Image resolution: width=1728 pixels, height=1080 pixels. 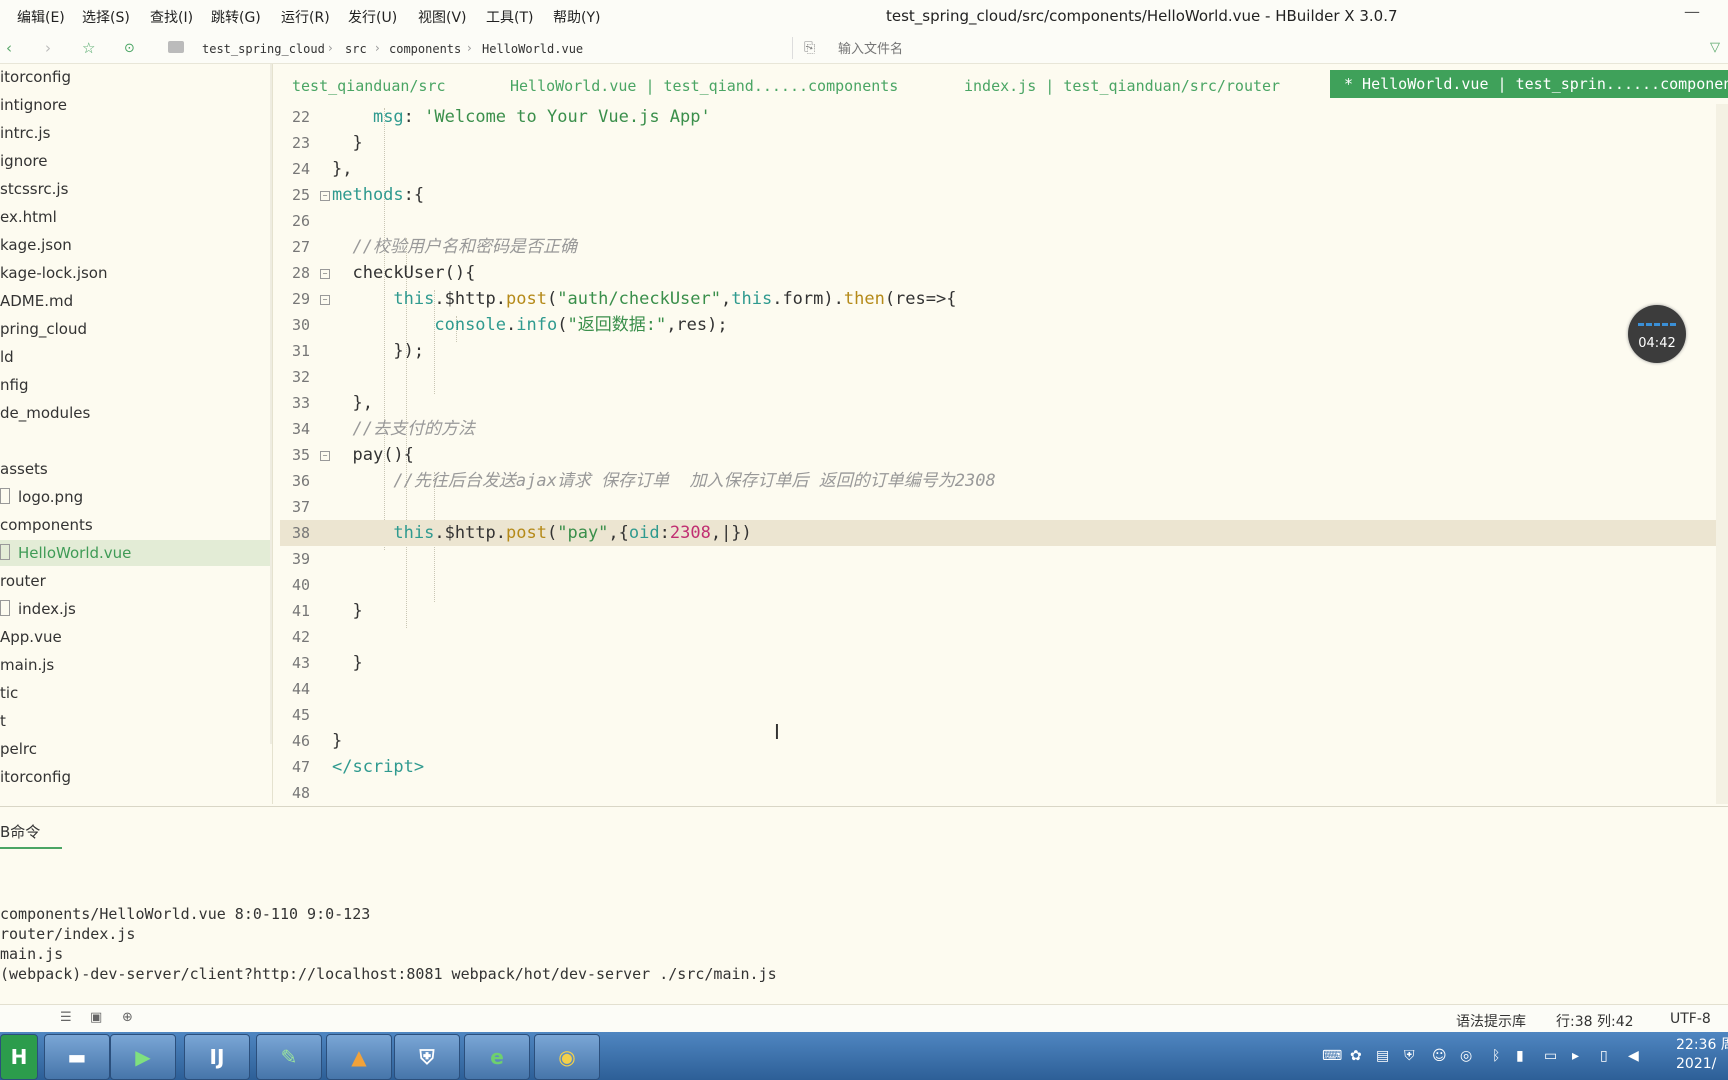 I want to click on code-line: 25− methods:{, so click(x=998, y=195).